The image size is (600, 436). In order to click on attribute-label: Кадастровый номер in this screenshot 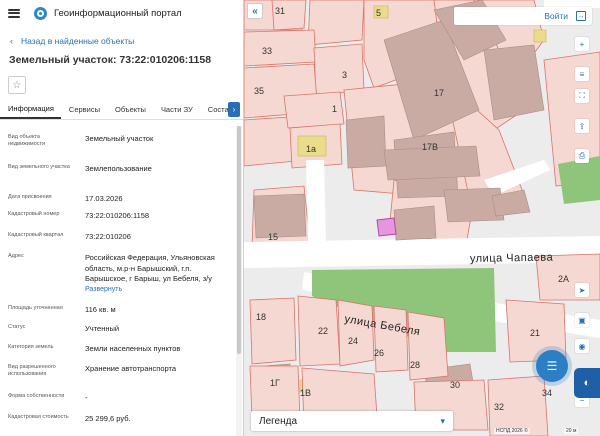, I will do `click(34, 214)`.